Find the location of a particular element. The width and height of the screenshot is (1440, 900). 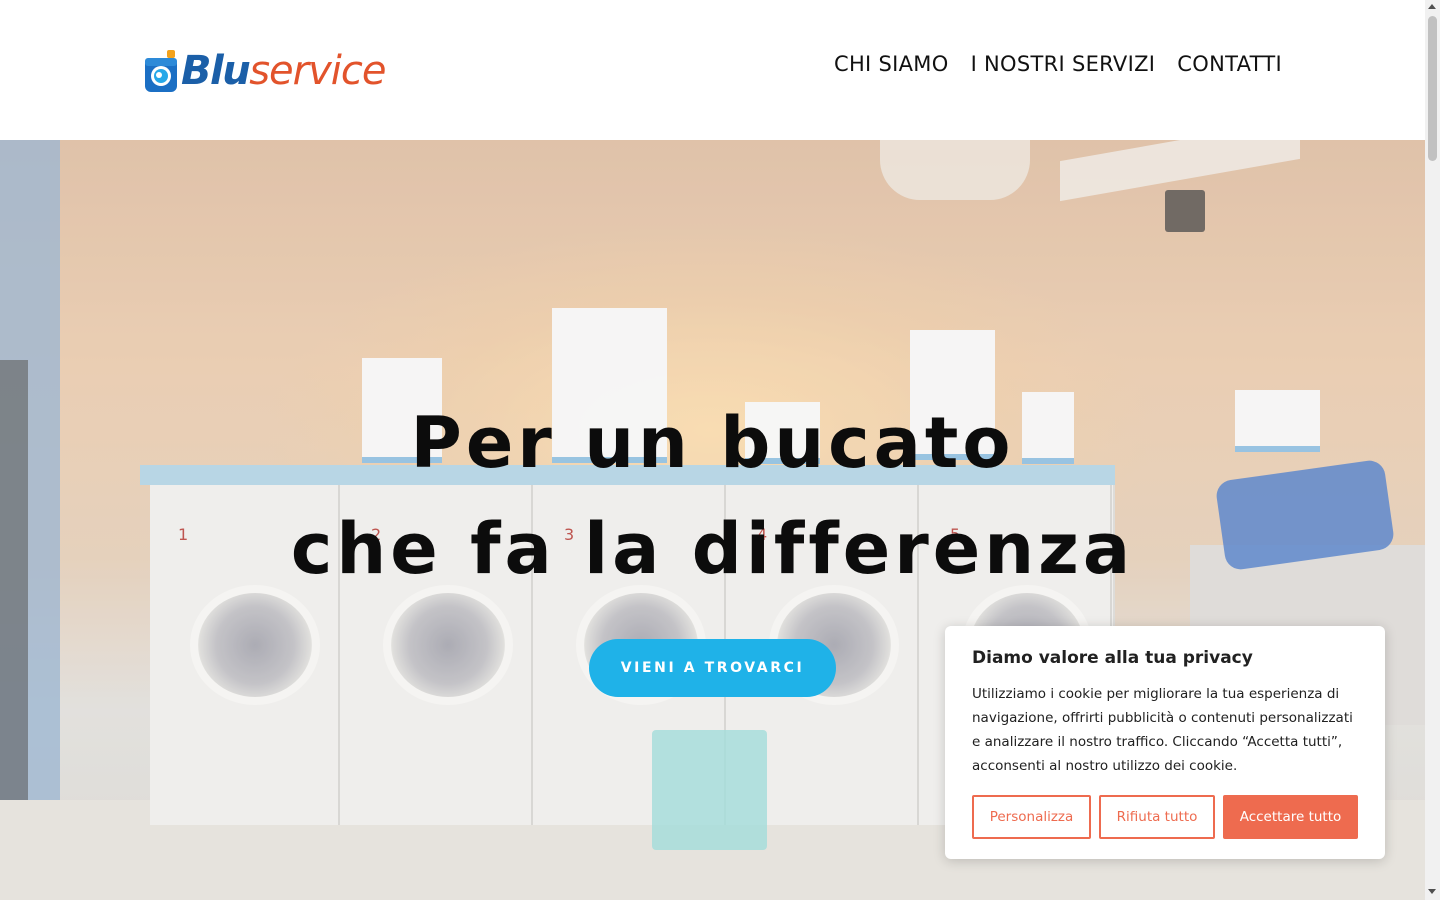

hero-title-line-2: che fa la differenza is located at coordinates (712, 549).